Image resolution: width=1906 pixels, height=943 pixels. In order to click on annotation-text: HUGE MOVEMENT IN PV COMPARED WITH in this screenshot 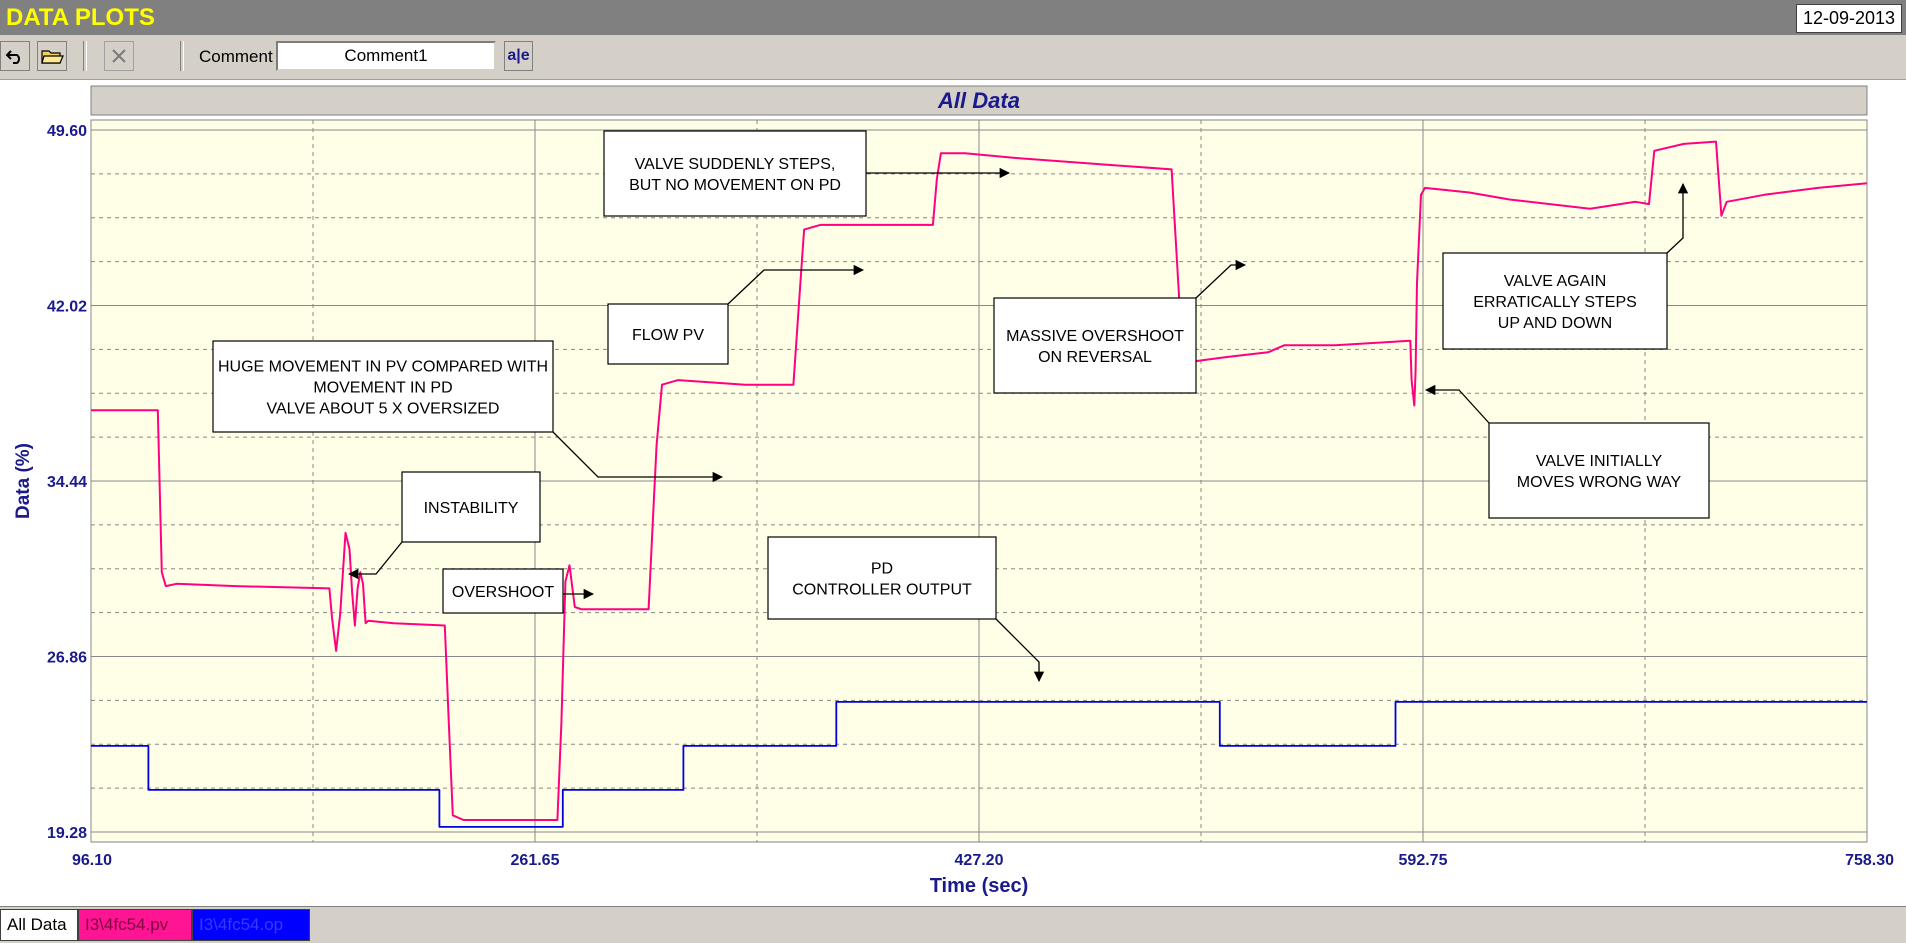, I will do `click(383, 367)`.